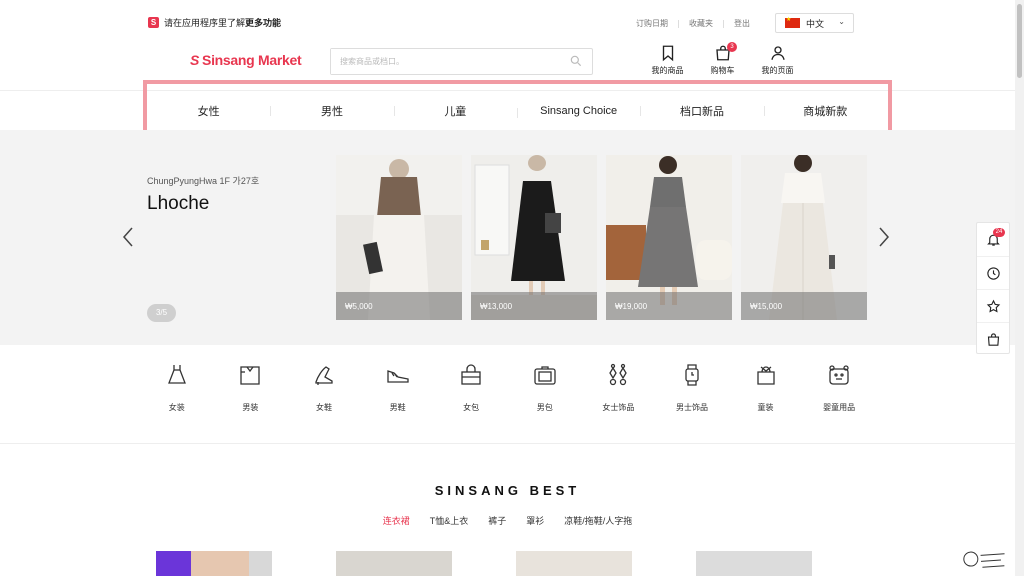 This screenshot has width=1024, height=576. What do you see at coordinates (765, 375) in the screenshot?
I see `kids-clothes-icon` at bounding box center [765, 375].